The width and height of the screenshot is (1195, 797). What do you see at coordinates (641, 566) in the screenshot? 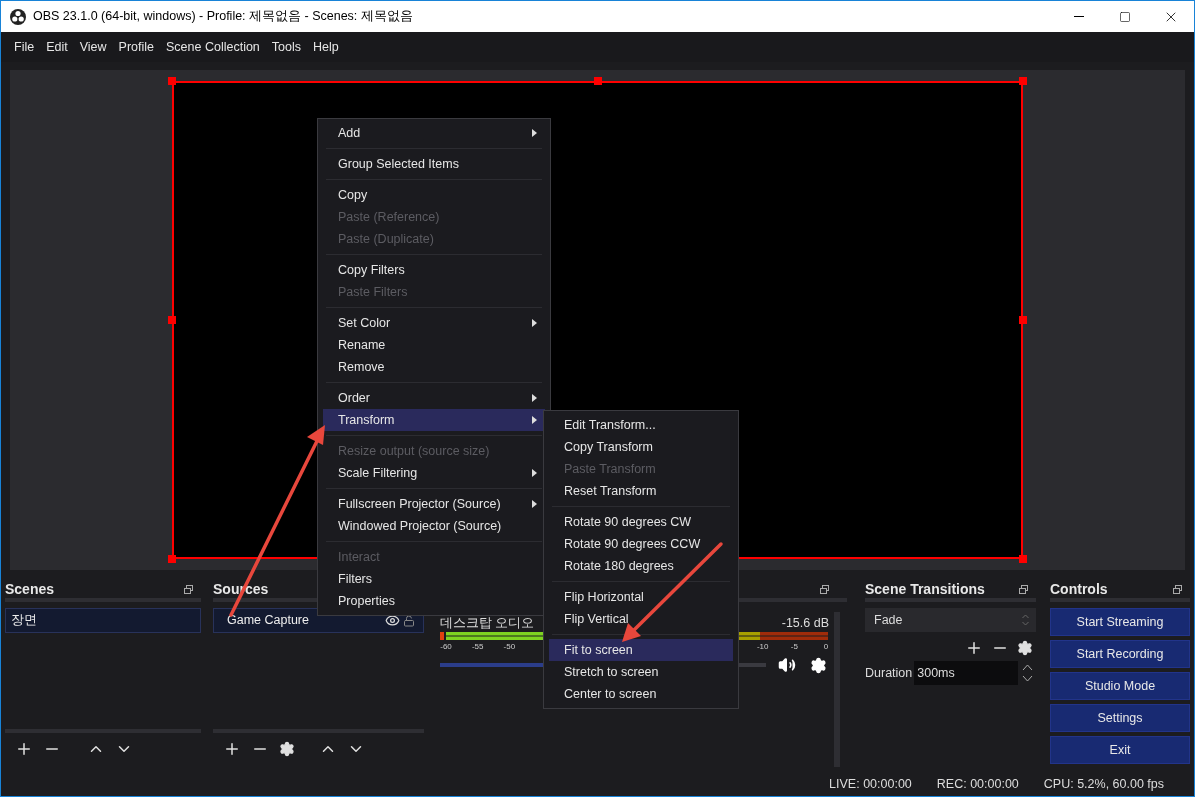
I see `menu-item: Rotate 180 degrees` at bounding box center [641, 566].